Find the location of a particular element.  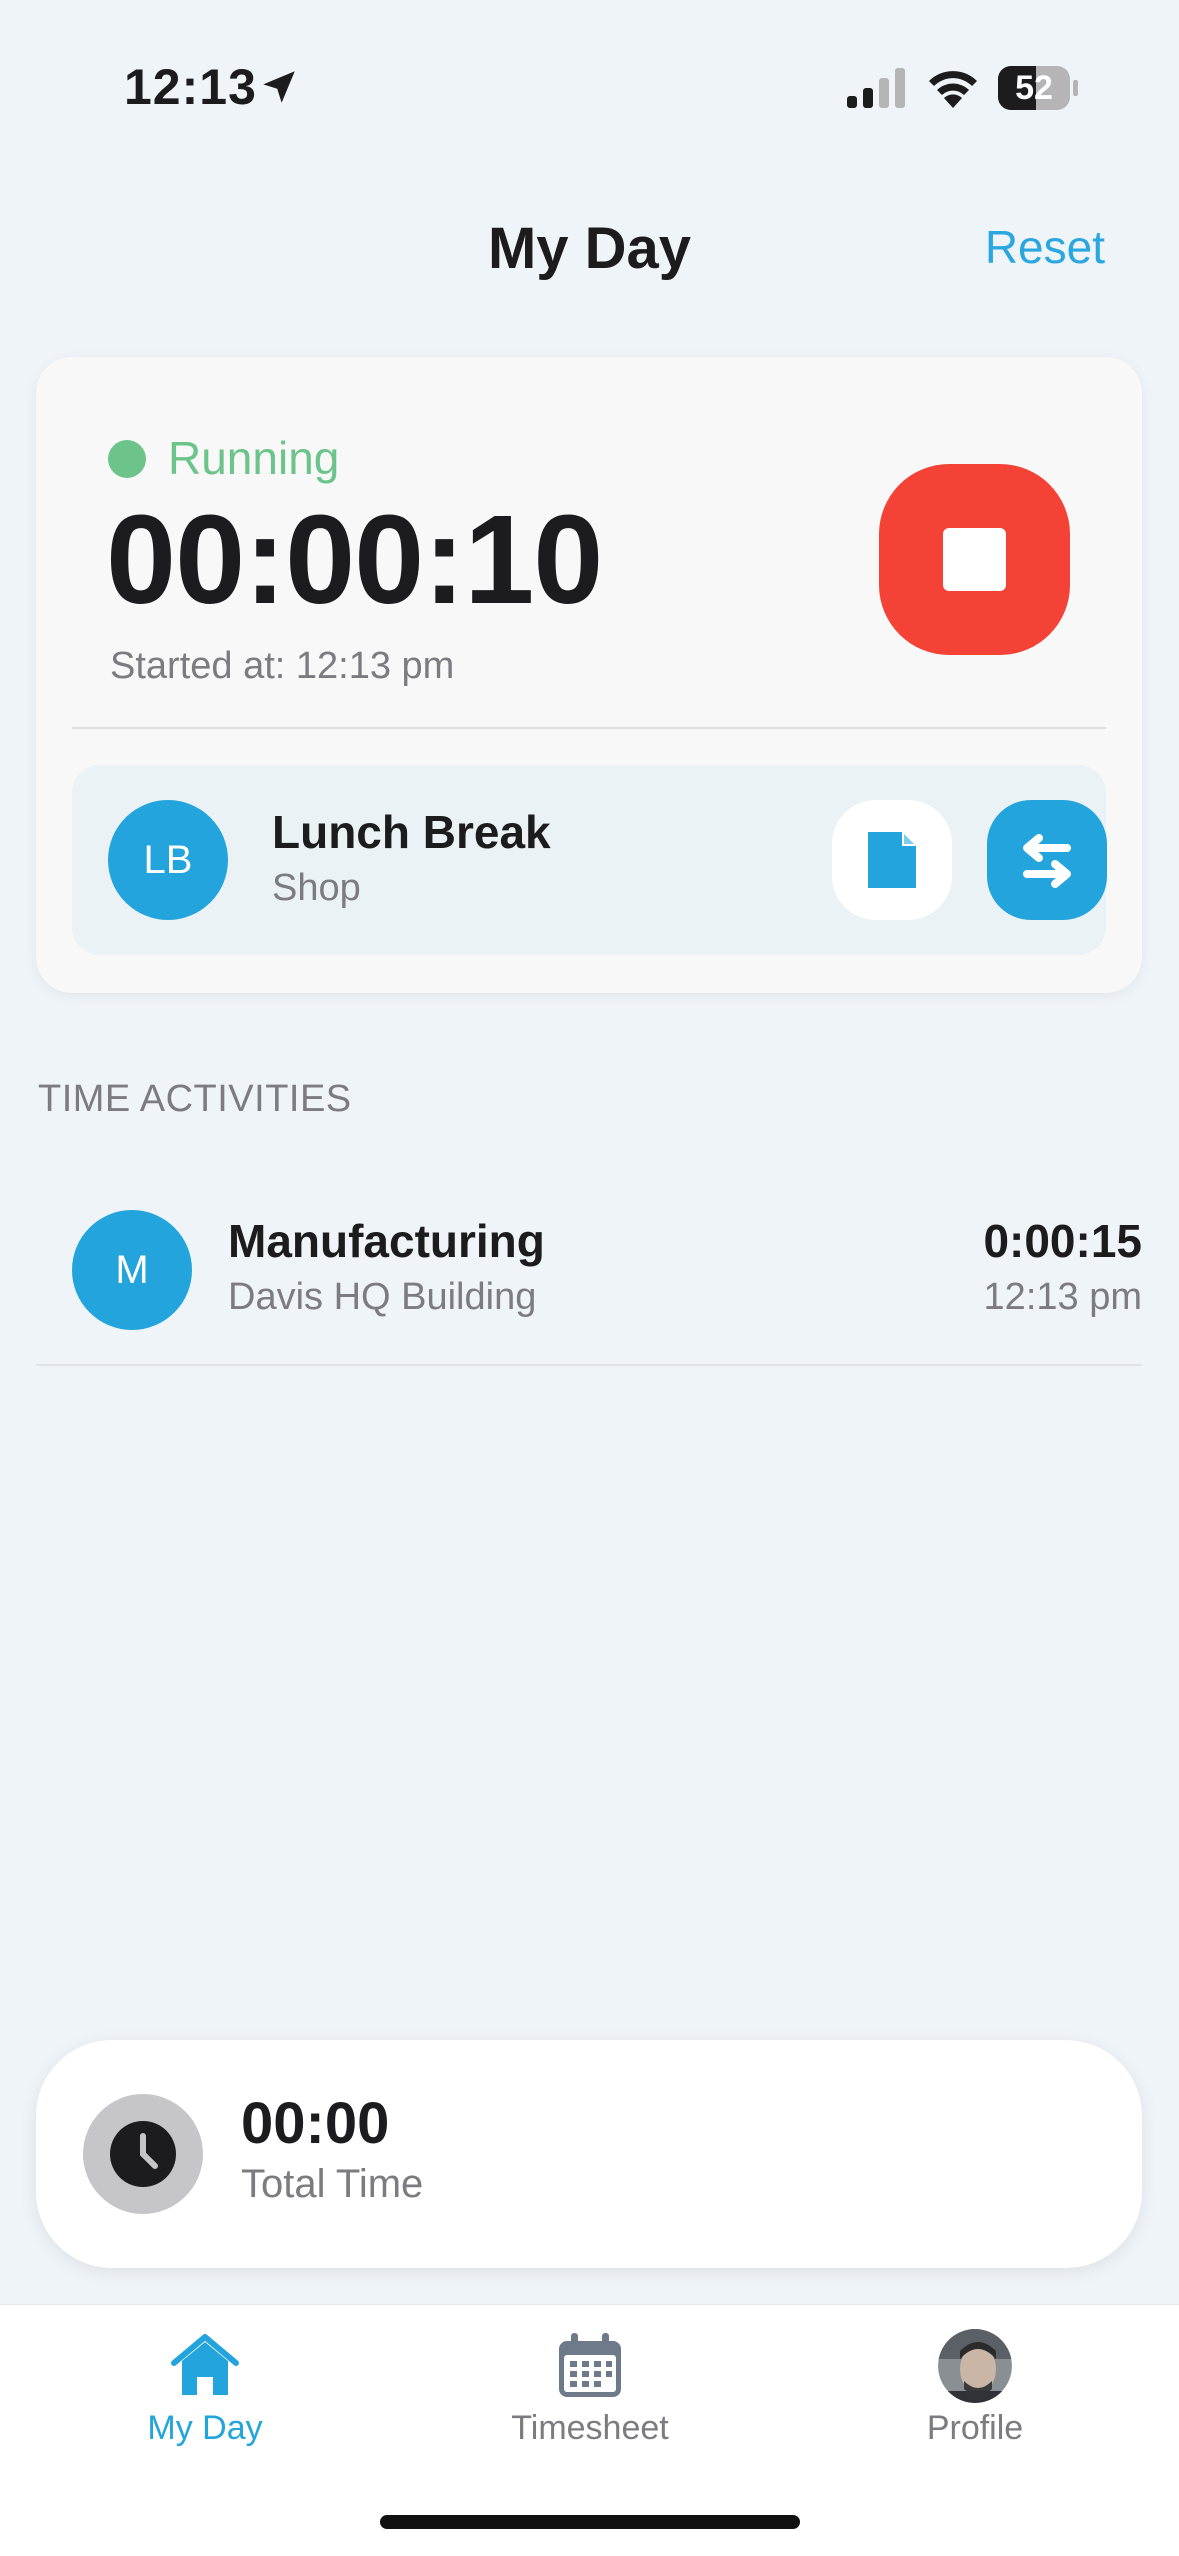

switch-job-button is located at coordinates (1047, 860).